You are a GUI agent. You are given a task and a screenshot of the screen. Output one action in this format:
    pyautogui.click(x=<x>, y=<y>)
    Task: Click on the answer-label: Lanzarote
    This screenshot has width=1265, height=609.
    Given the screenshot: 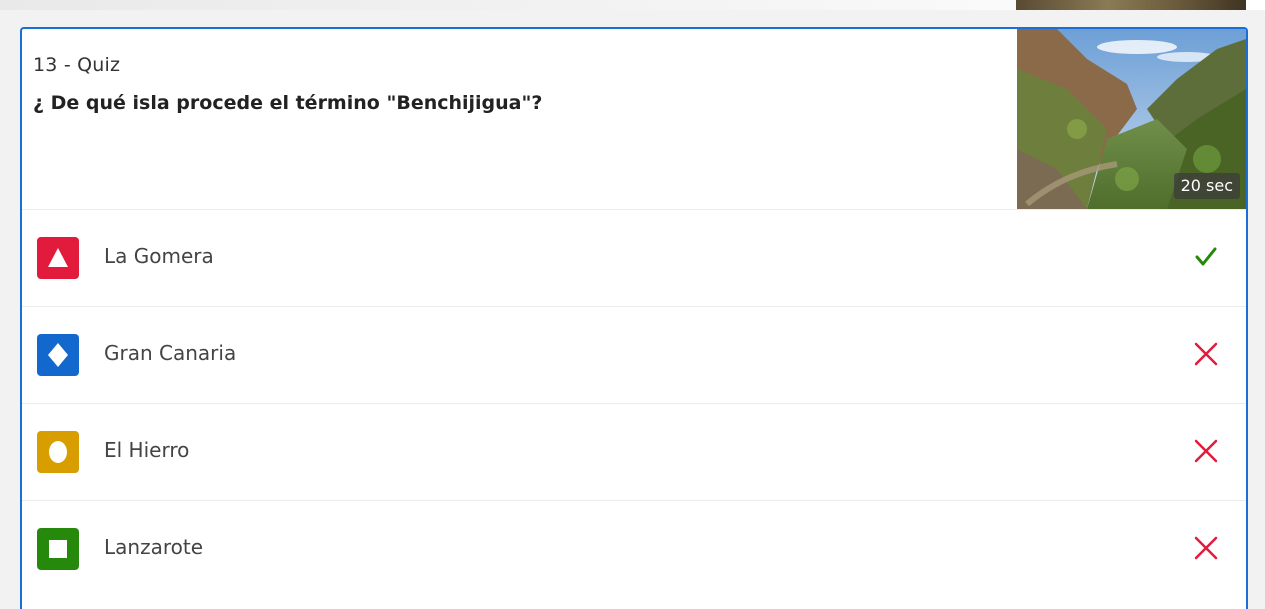 What is the action you would take?
    pyautogui.click(x=153, y=547)
    